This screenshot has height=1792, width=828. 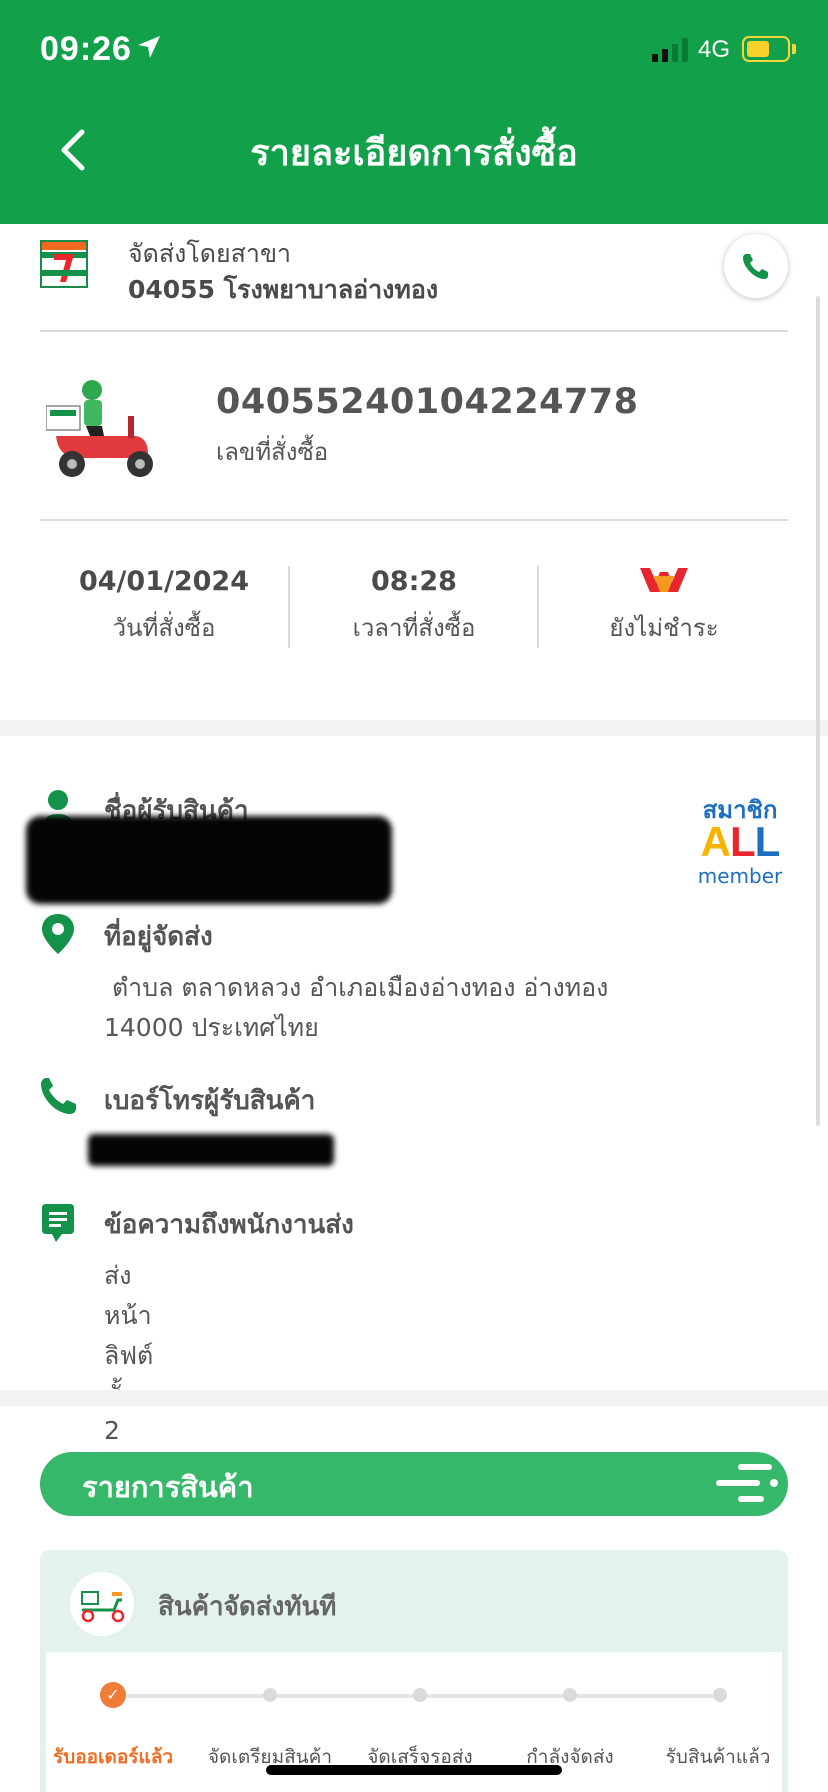 What do you see at coordinates (229, 1225) in the screenshot?
I see `message-label: ข้อความถึงพนักงานส่ง` at bounding box center [229, 1225].